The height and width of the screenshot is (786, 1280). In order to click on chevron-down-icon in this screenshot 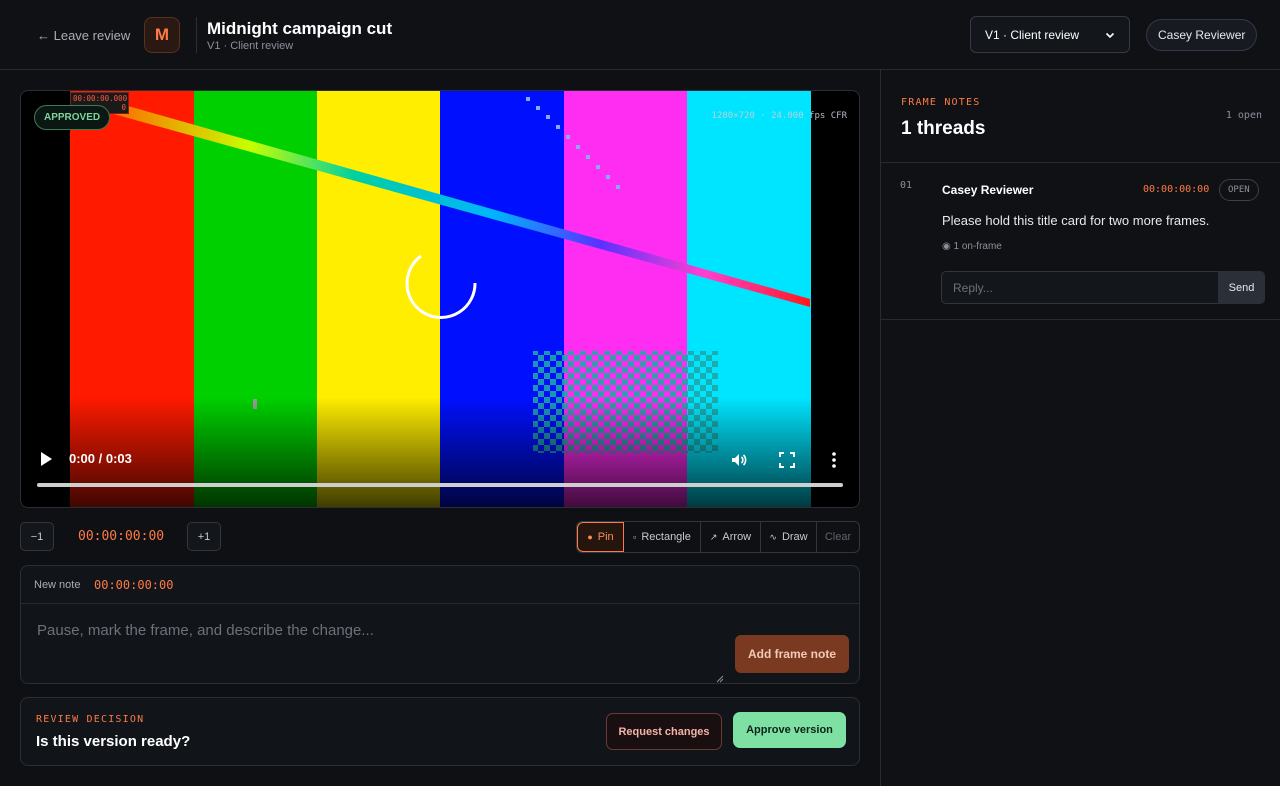, I will do `click(1110, 35)`.